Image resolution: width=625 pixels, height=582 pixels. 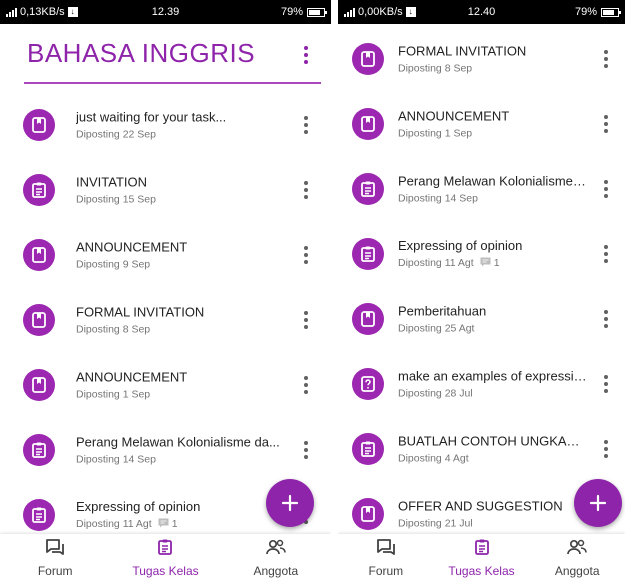 I want to click on list-item: ANNOUNCEMENT Diposting 9 Sep, so click(x=165, y=254).